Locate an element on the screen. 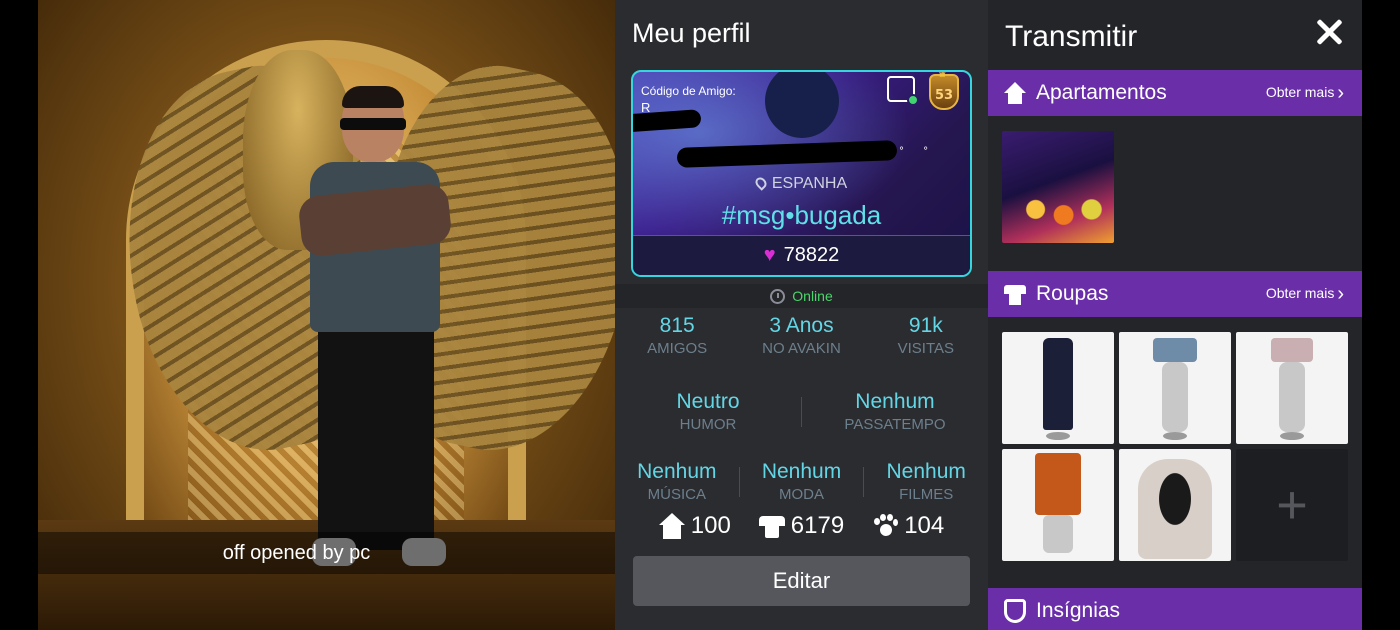  location-pin-icon is located at coordinates (761, 183).